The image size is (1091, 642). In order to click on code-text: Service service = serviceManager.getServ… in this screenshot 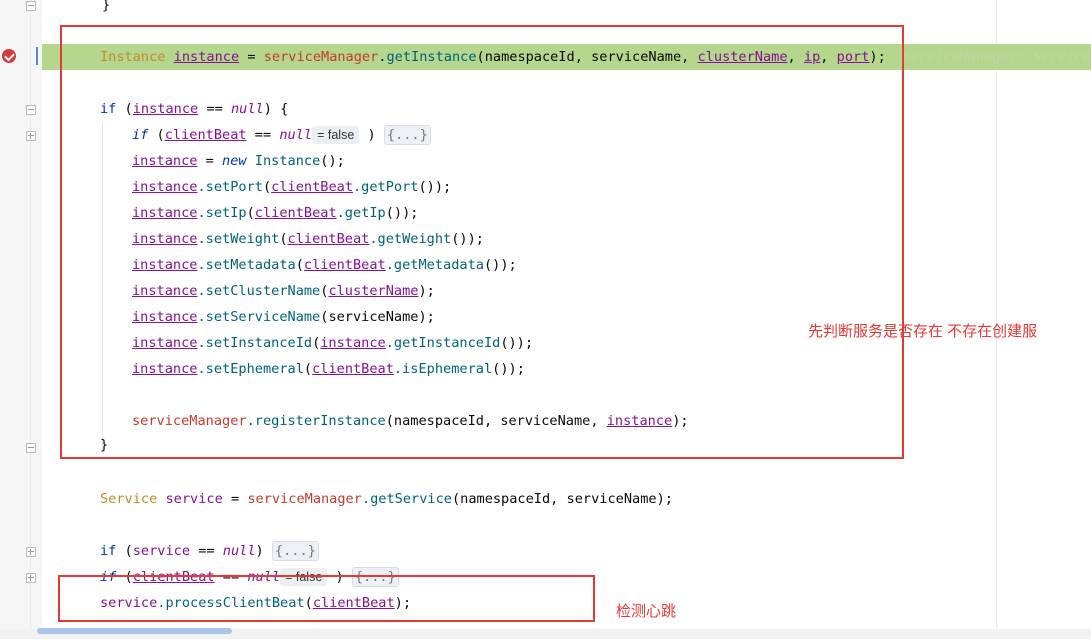, I will do `click(386, 499)`.